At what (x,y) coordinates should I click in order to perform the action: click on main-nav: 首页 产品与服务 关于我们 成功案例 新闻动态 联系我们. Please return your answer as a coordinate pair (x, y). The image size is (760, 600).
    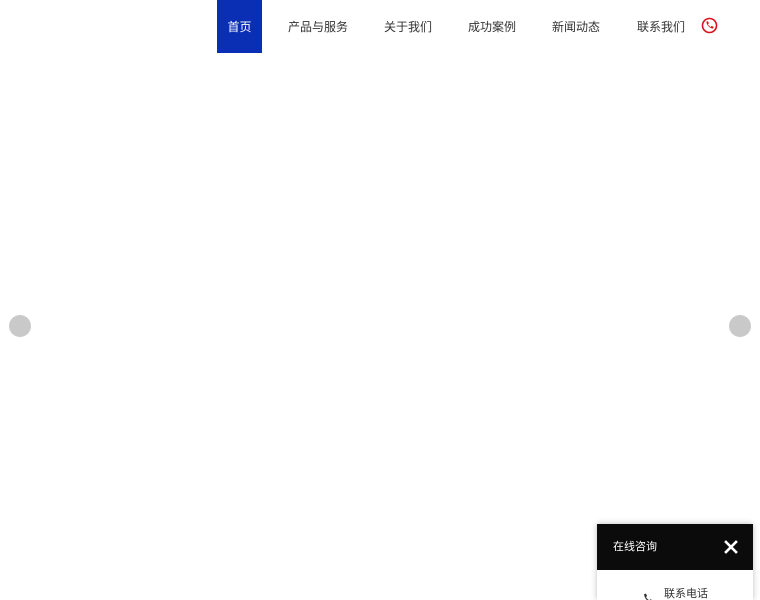
    Looking at the image, I should click on (380, 26).